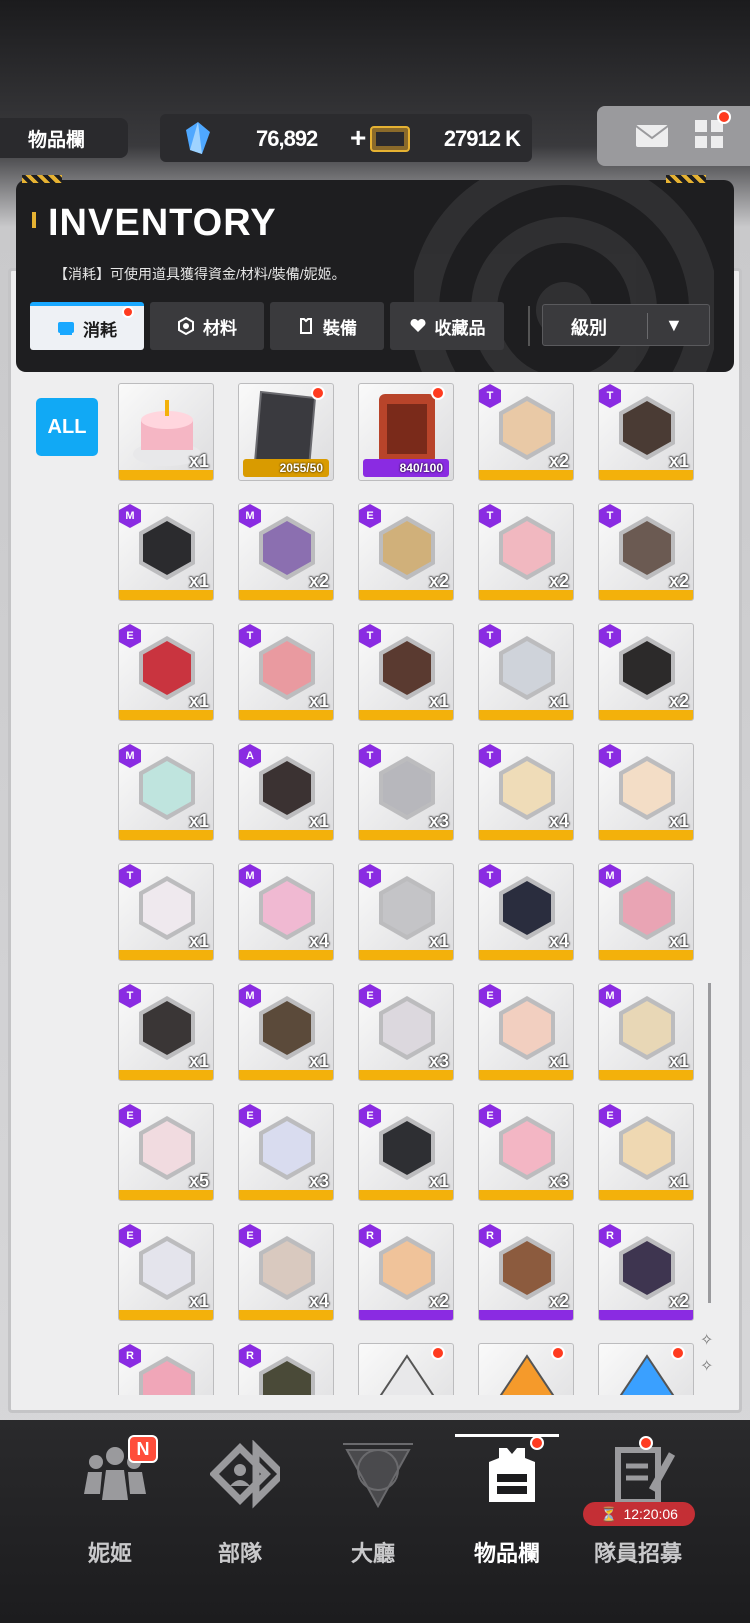 Image resolution: width=750 pixels, height=1623 pixels. Describe the element at coordinates (709, 134) in the screenshot. I see `grid-menu-icon` at that location.